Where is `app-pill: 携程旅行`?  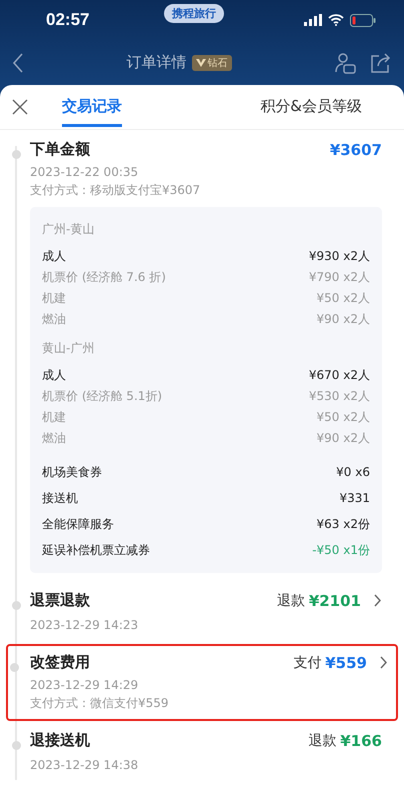
app-pill: 携程旅行 is located at coordinates (194, 13).